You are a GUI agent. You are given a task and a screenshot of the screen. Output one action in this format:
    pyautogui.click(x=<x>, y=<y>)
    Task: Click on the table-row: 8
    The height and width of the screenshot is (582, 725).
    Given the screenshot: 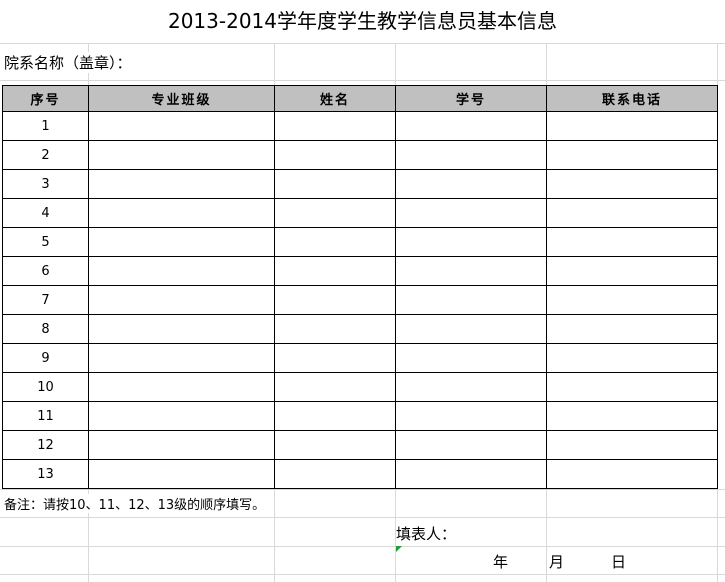 What is the action you would take?
    pyautogui.click(x=360, y=329)
    